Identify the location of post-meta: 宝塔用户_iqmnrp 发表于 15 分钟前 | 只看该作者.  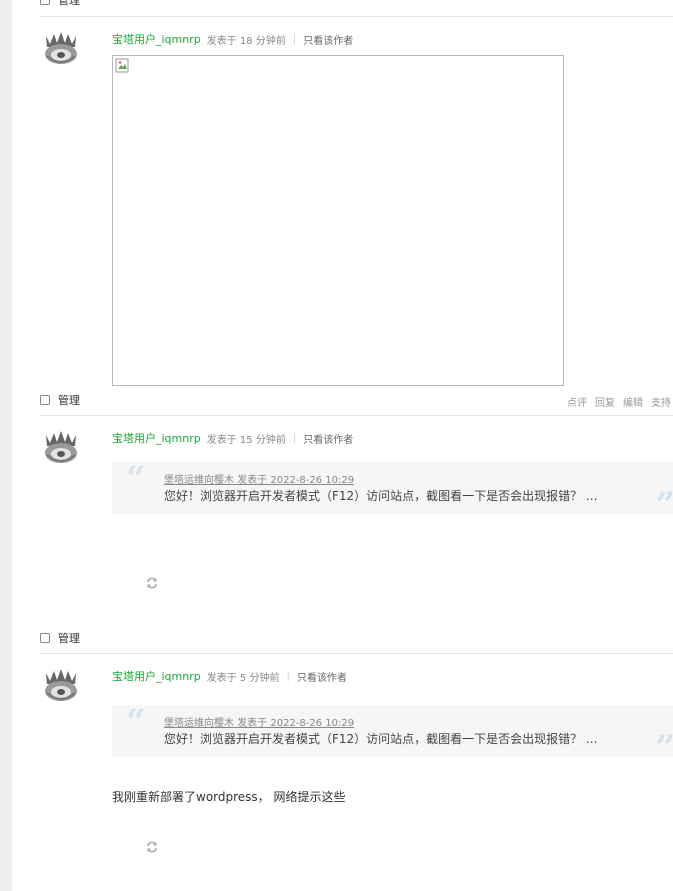
(232, 438).